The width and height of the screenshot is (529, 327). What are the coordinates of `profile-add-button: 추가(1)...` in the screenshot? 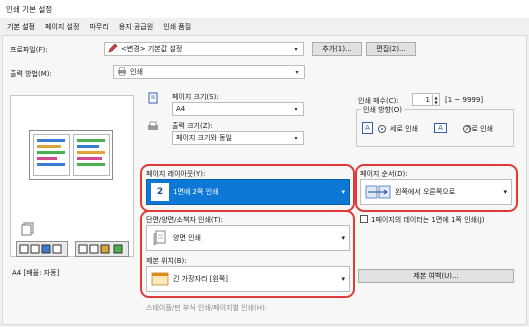 It's located at (337, 49).